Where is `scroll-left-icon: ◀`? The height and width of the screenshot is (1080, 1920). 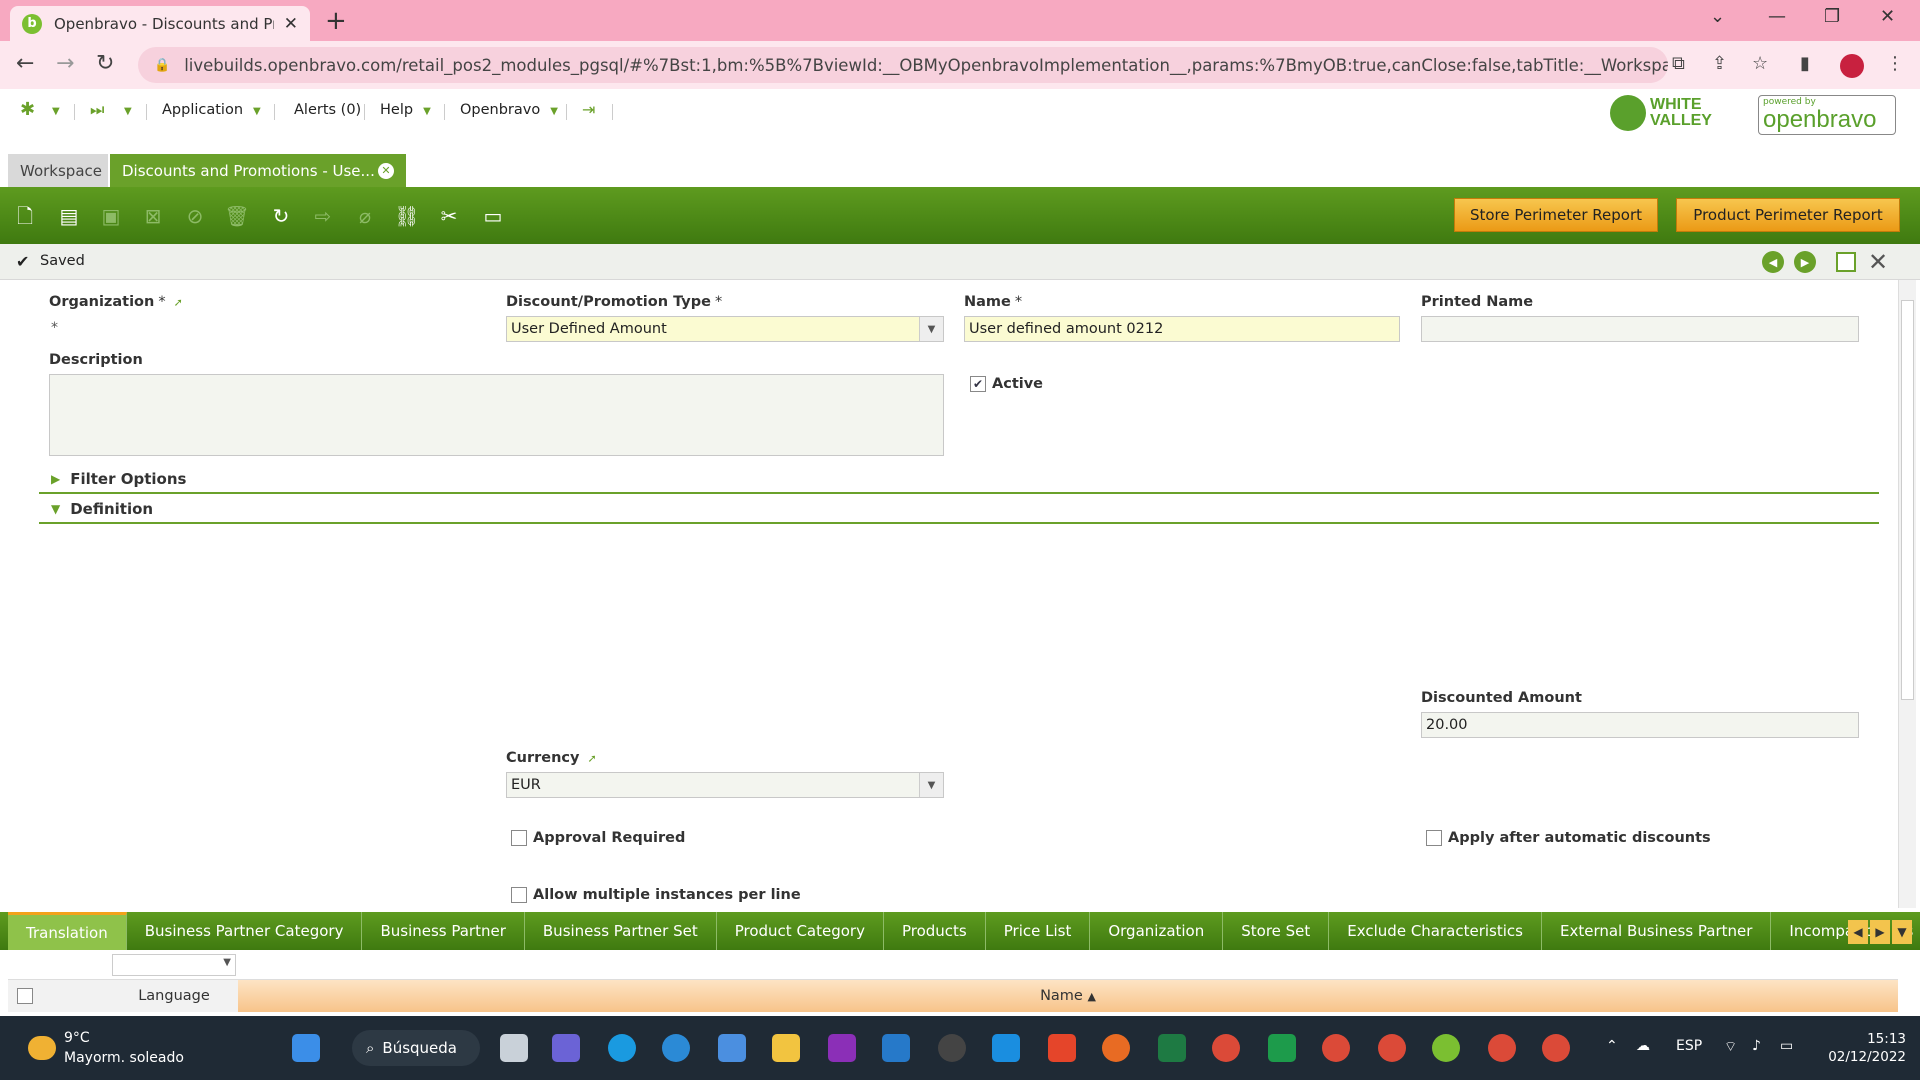
scroll-left-icon: ◀ is located at coordinates (1858, 932).